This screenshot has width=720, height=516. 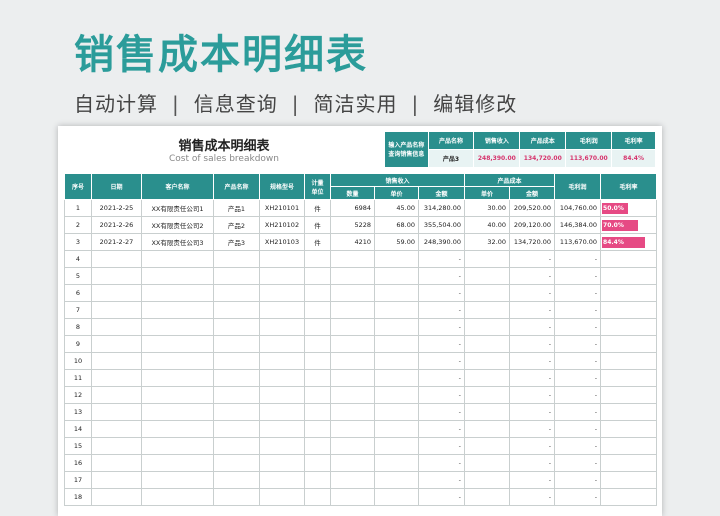 What do you see at coordinates (236, 225) in the screenshot?
I see `cell-product: 产品2` at bounding box center [236, 225].